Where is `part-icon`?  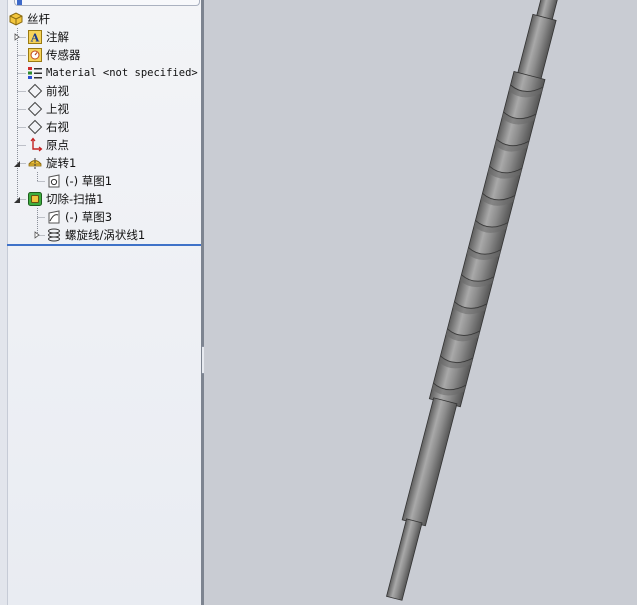 part-icon is located at coordinates (16, 19).